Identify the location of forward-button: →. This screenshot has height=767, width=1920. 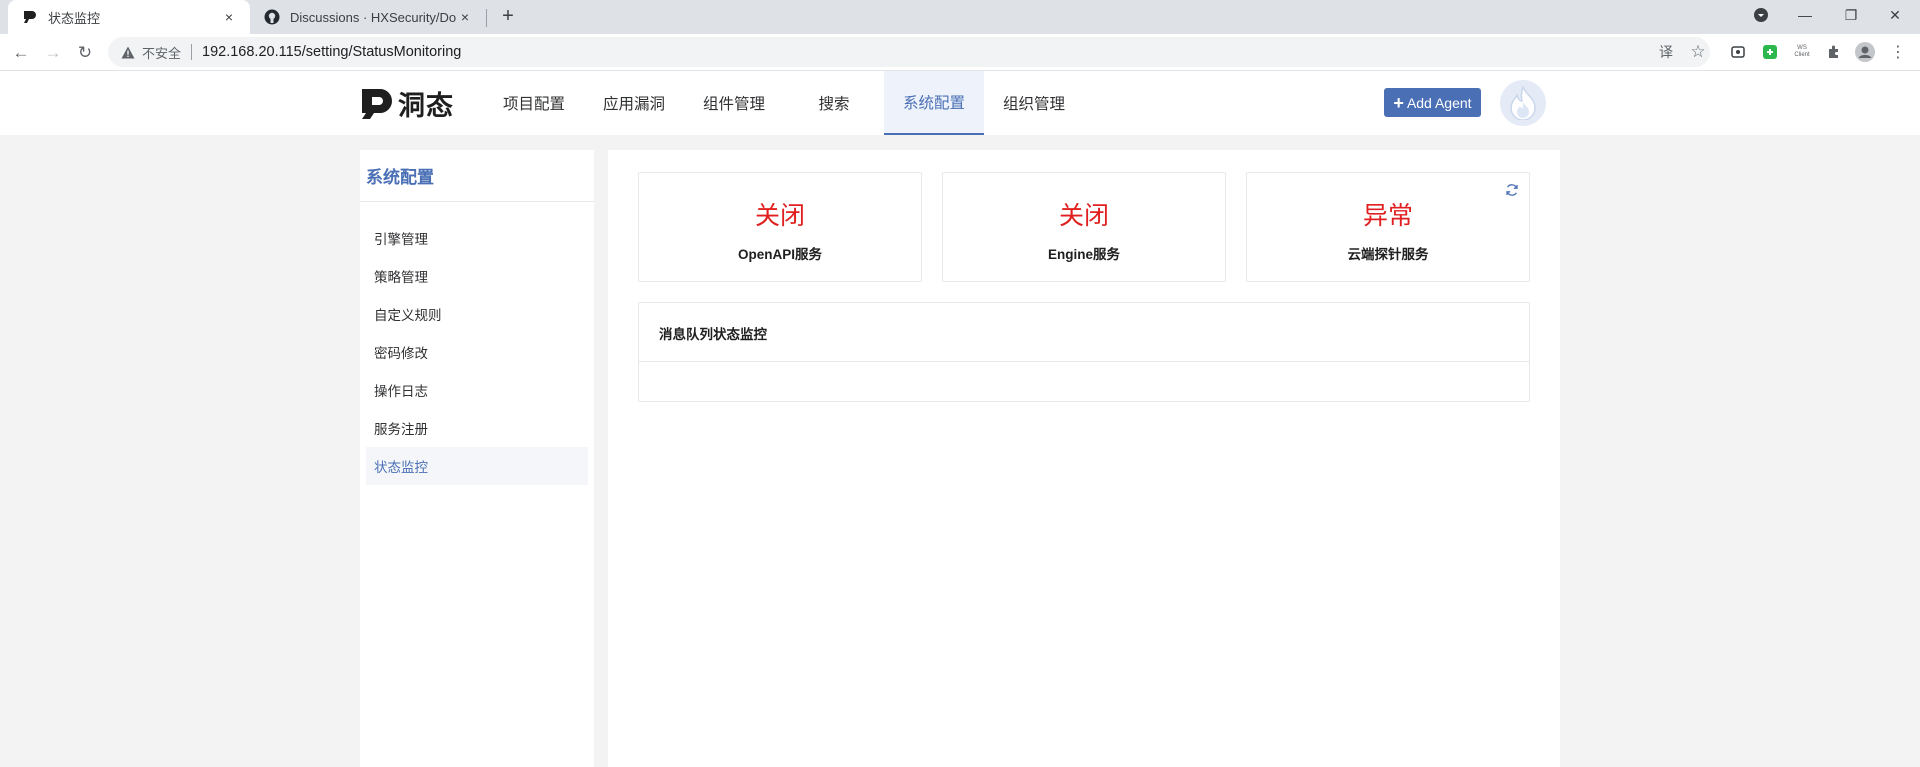
(53, 53).